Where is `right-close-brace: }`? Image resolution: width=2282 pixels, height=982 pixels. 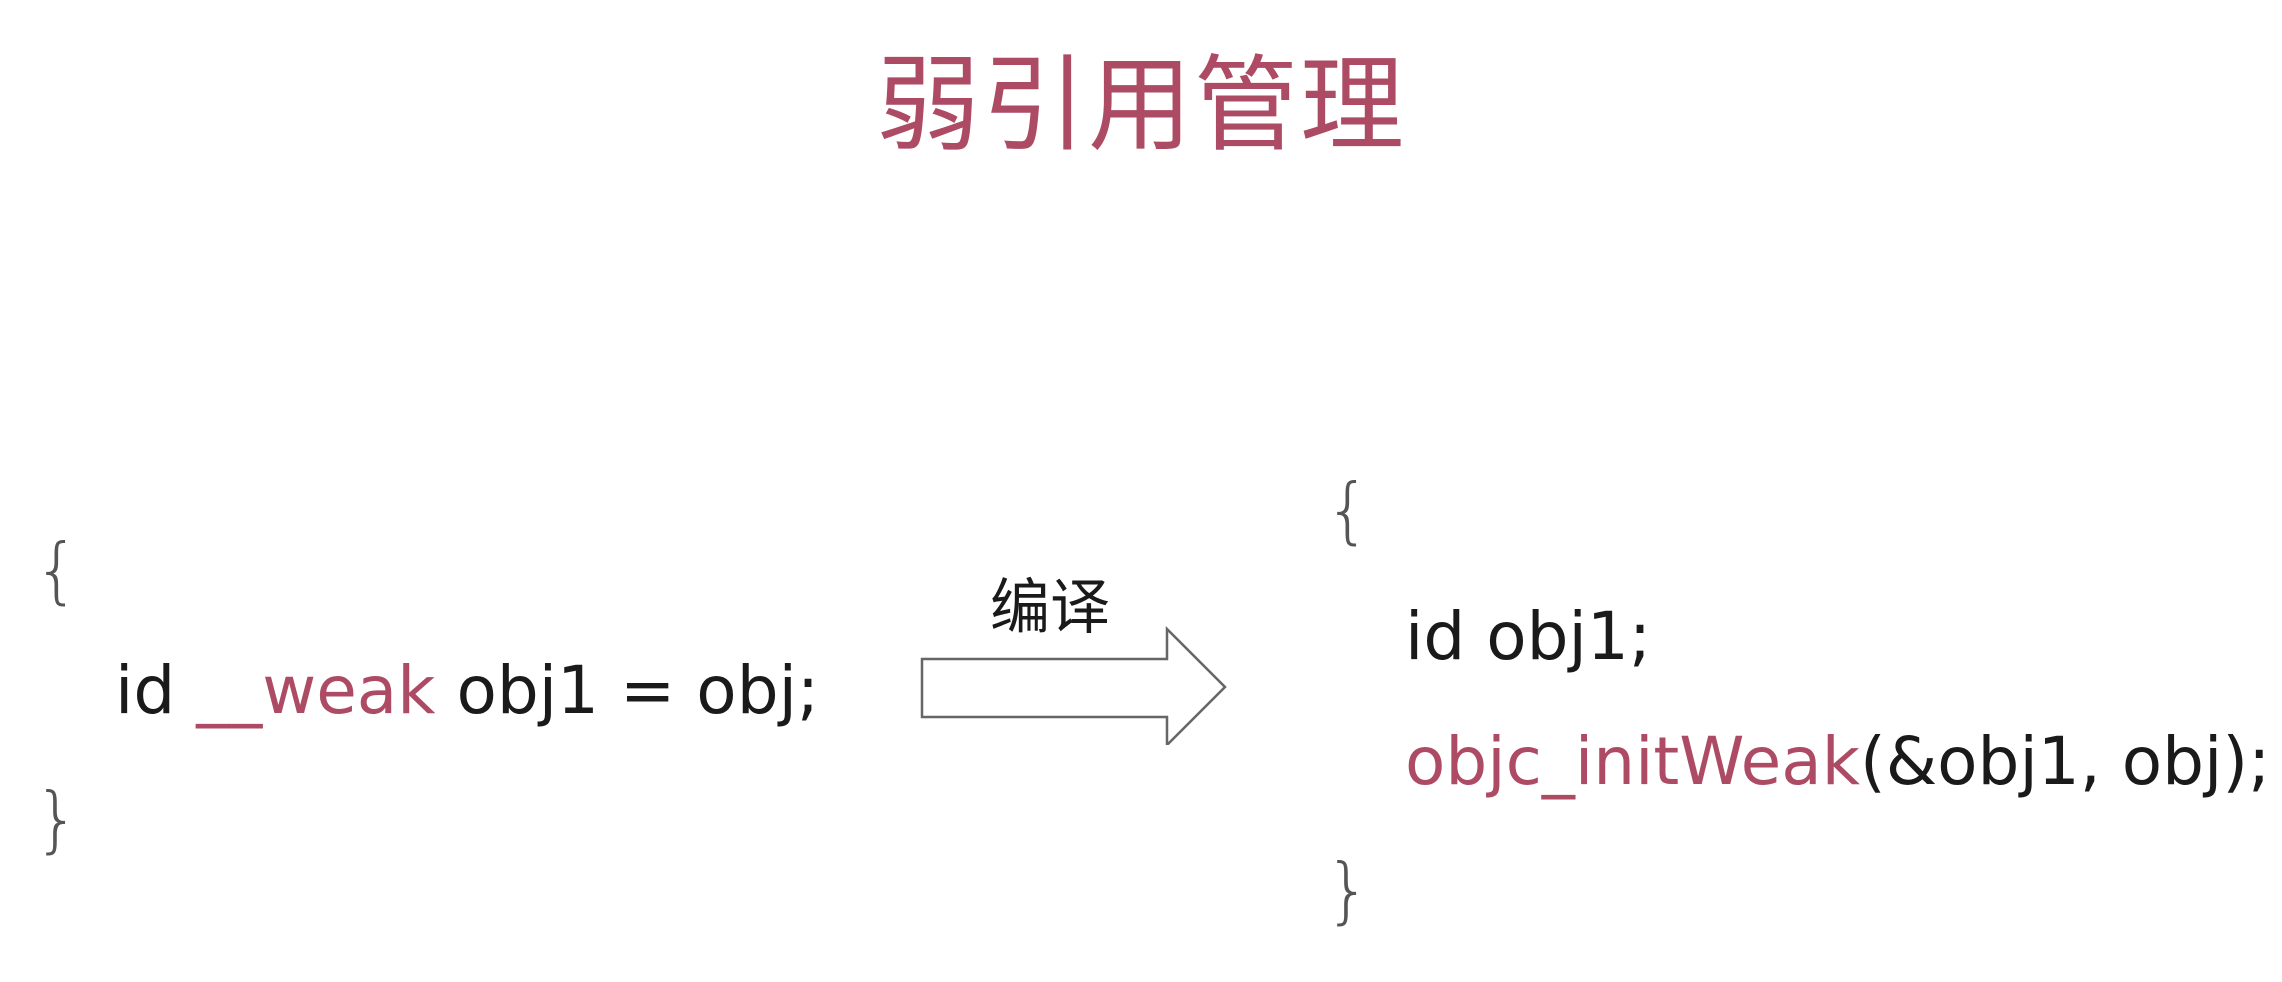
right-close-brace: } is located at coordinates (1348, 890).